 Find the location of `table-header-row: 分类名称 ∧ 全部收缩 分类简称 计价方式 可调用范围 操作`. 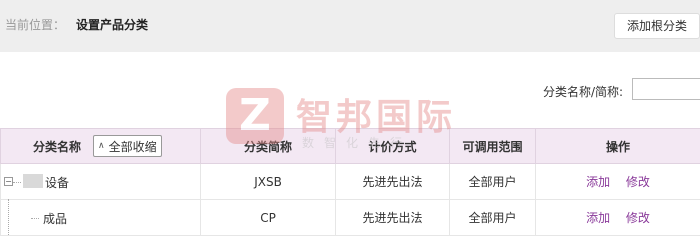

table-header-row: 分类名称 ∧ 全部收缩 分类简称 计价方式 可调用范围 操作 is located at coordinates (350, 146).